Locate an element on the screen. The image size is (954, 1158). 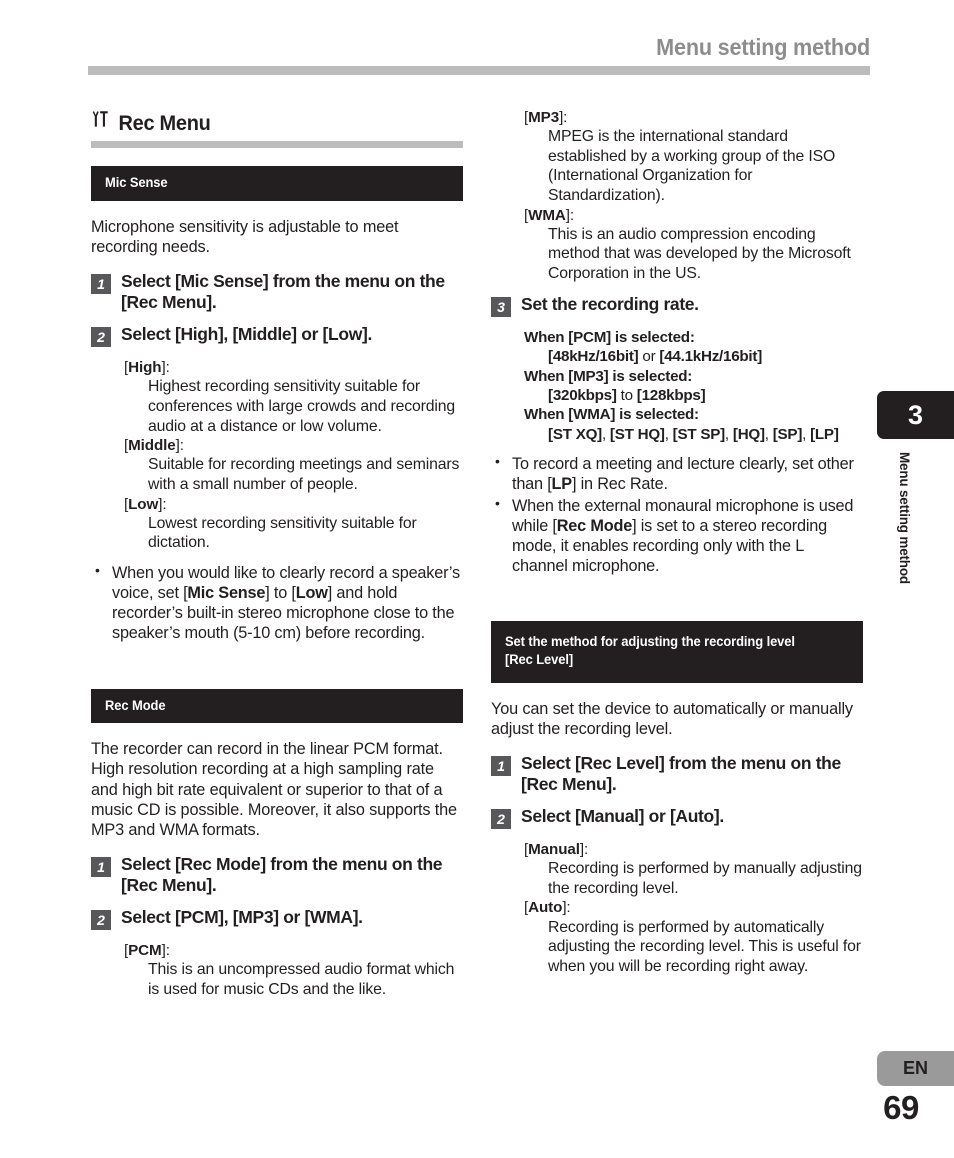
definition-term: [WMA]: is located at coordinates (549, 215).